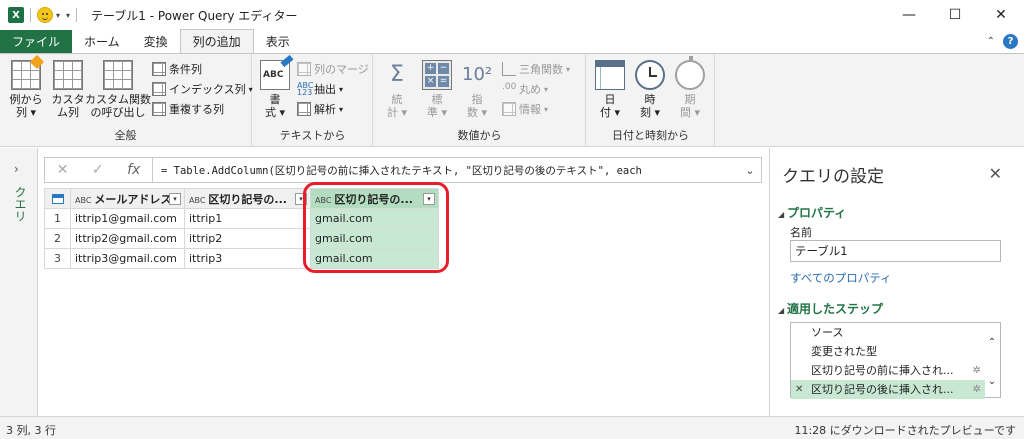 The height and width of the screenshot is (439, 1024). I want to click on query-name-input: テーブル1, so click(895, 251).